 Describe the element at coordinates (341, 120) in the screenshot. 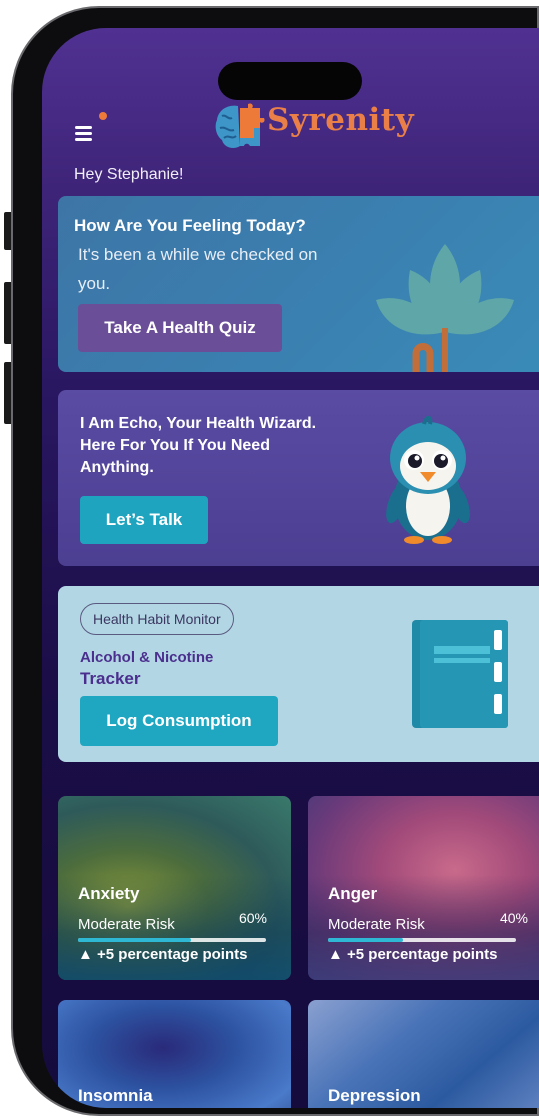

I see `app-brand-name: Syrenity` at that location.